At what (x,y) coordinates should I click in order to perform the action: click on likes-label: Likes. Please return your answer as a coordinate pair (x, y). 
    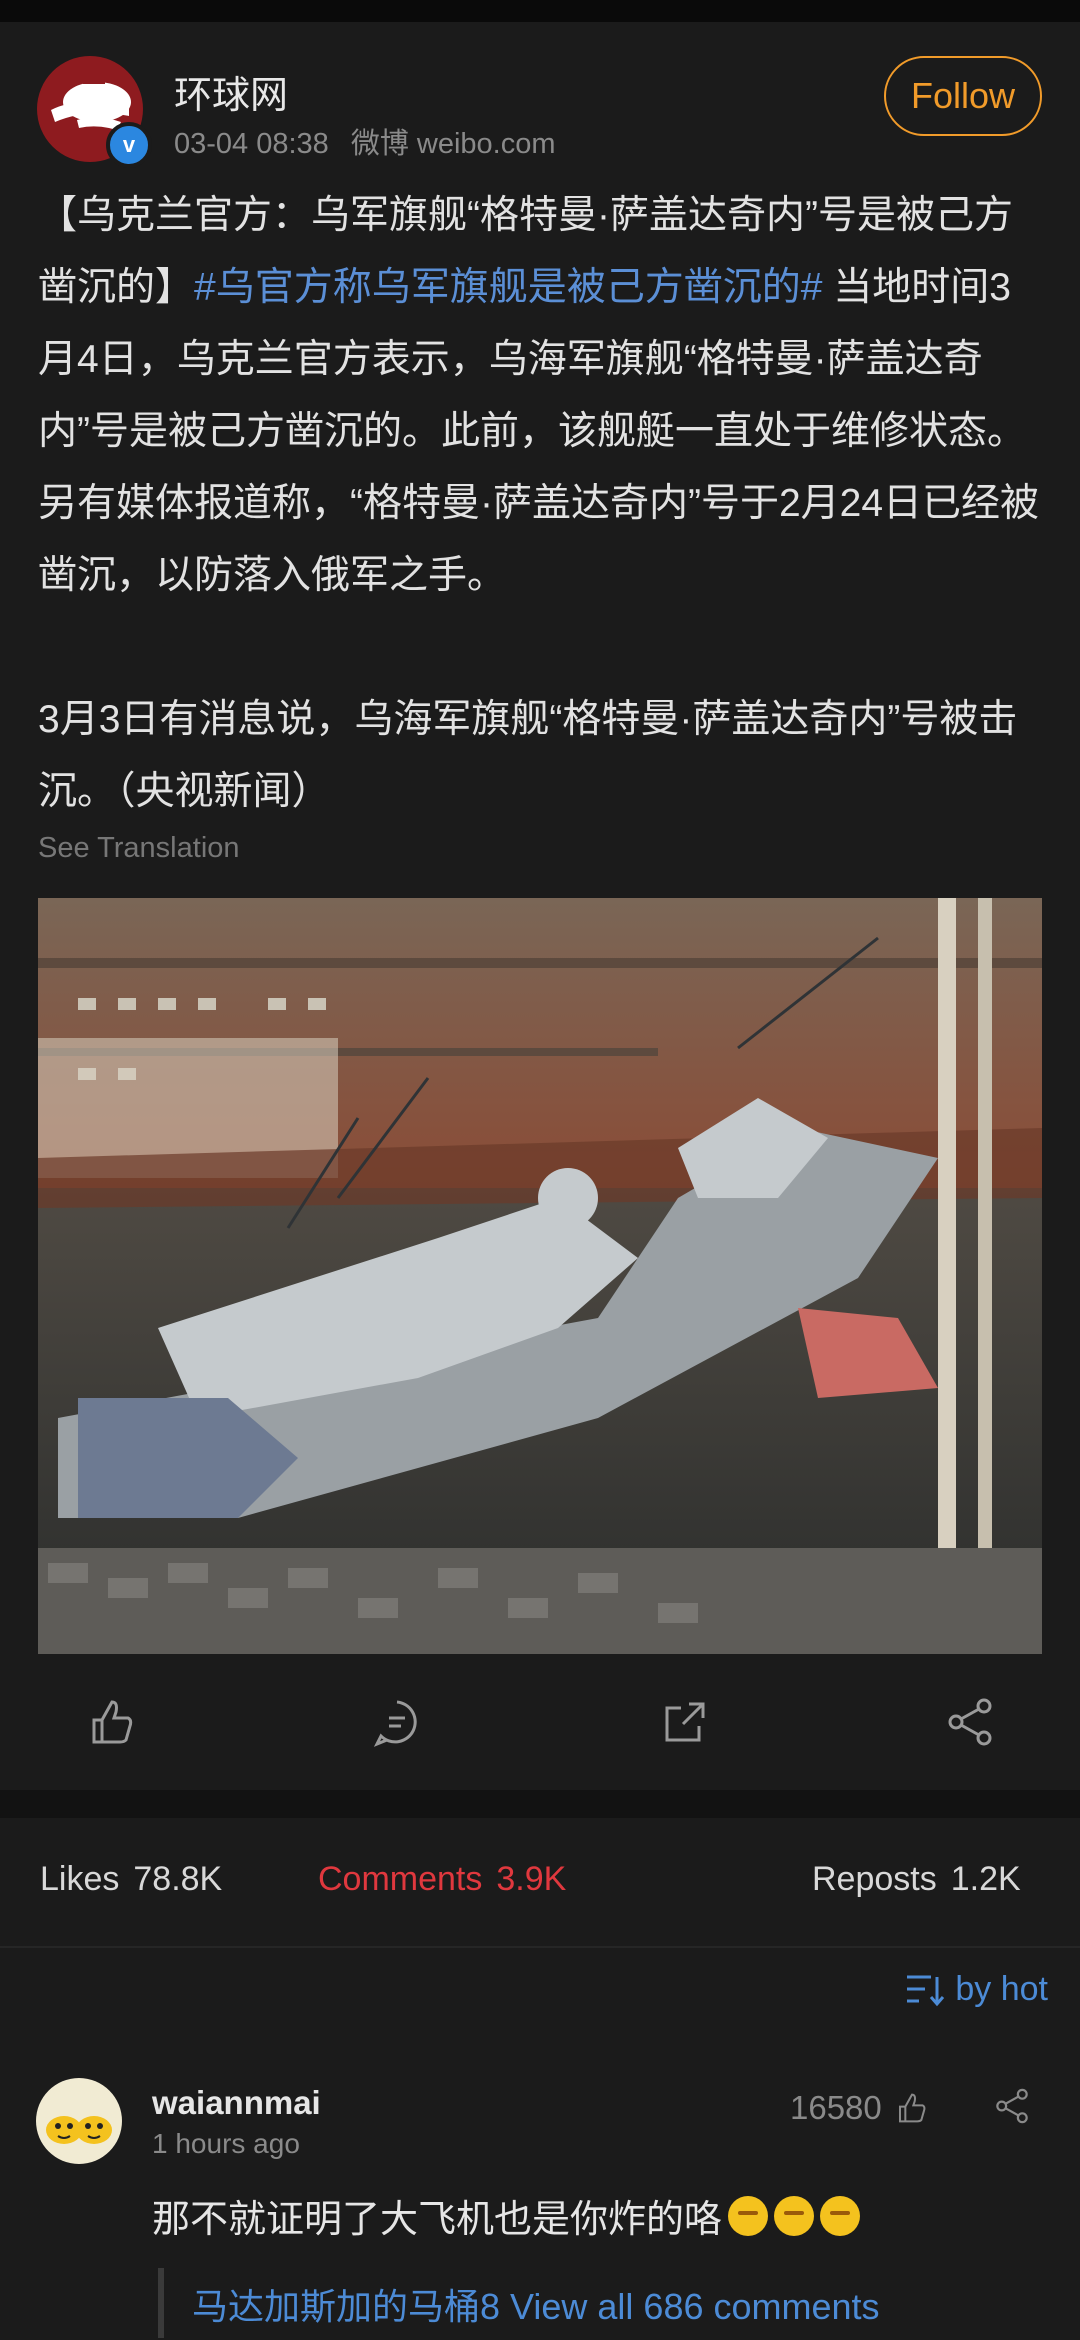
    Looking at the image, I should click on (80, 1879).